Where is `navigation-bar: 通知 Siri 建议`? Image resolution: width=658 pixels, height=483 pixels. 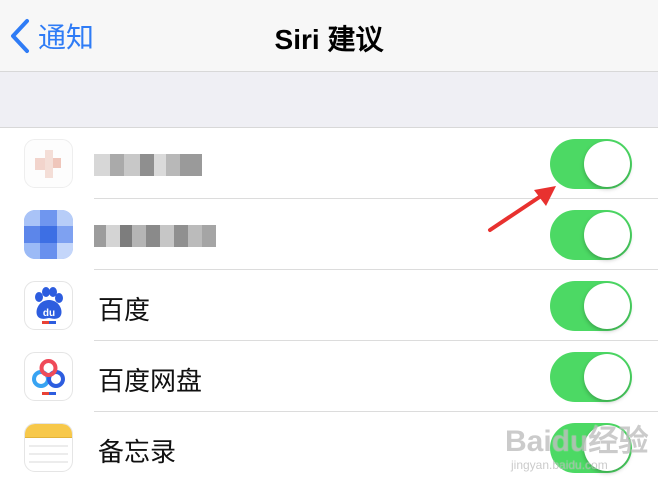
navigation-bar: 通知 Siri 建议 is located at coordinates (329, 36).